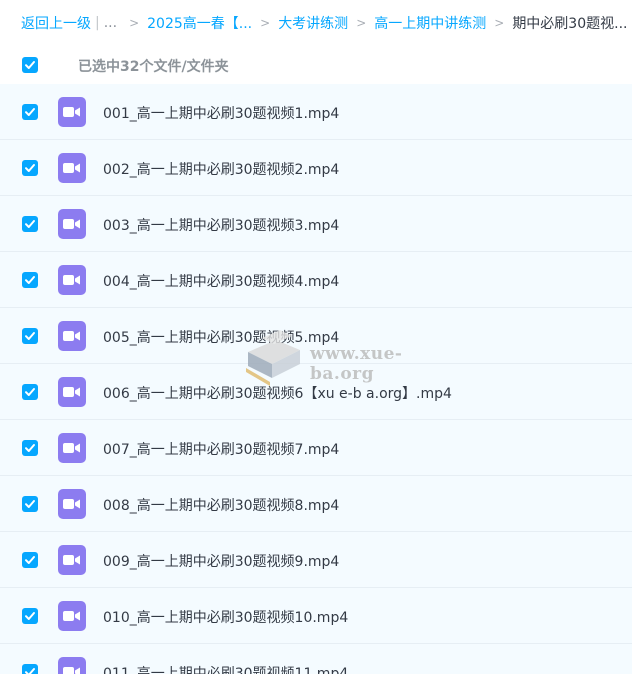 This screenshot has height=674, width=632. I want to click on file-row: 010_高一上期中必刷30题视频10.mp4, so click(316, 616).